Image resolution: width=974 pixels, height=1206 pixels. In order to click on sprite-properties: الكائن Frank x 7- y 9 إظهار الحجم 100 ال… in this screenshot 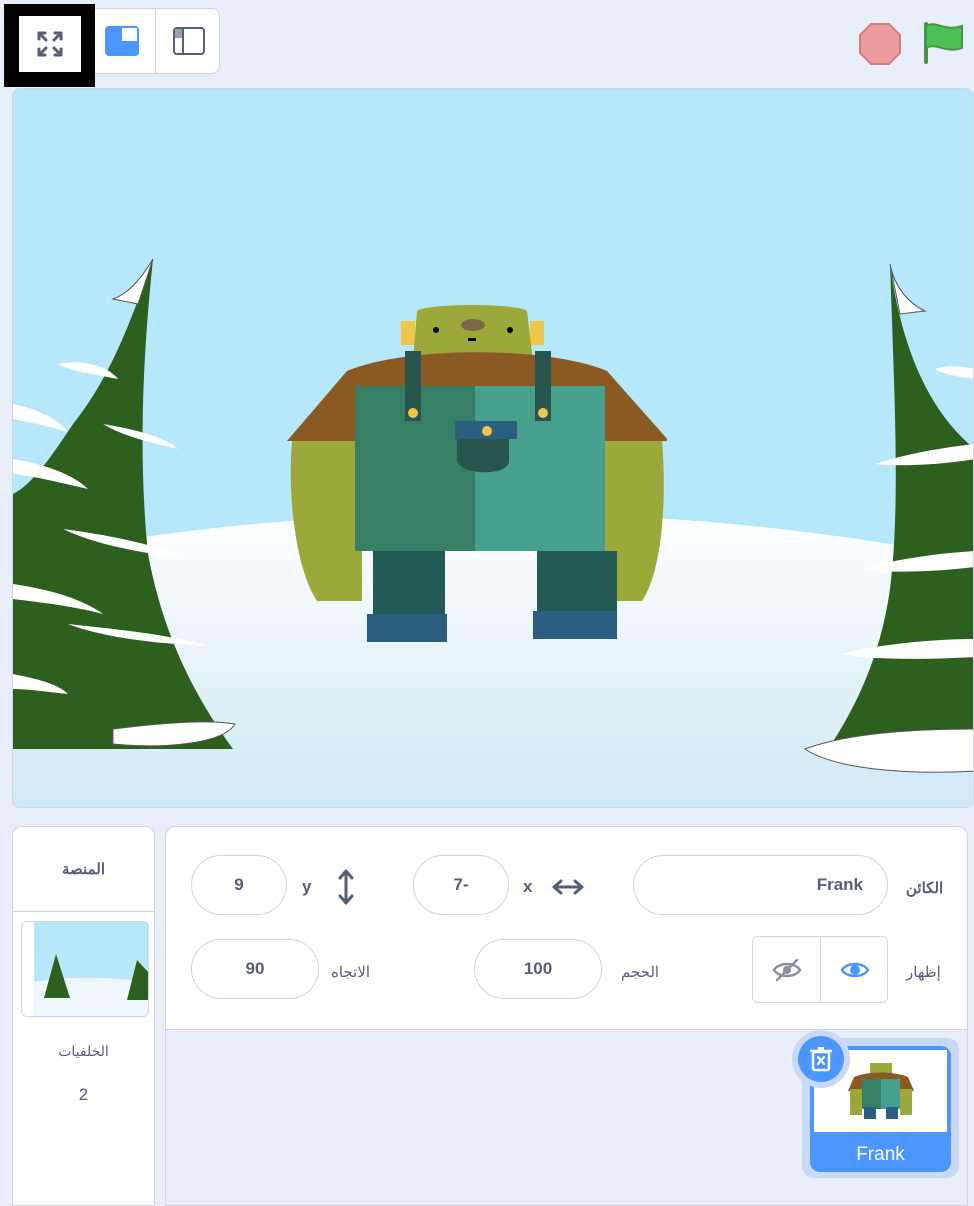, I will do `click(566, 928)`.